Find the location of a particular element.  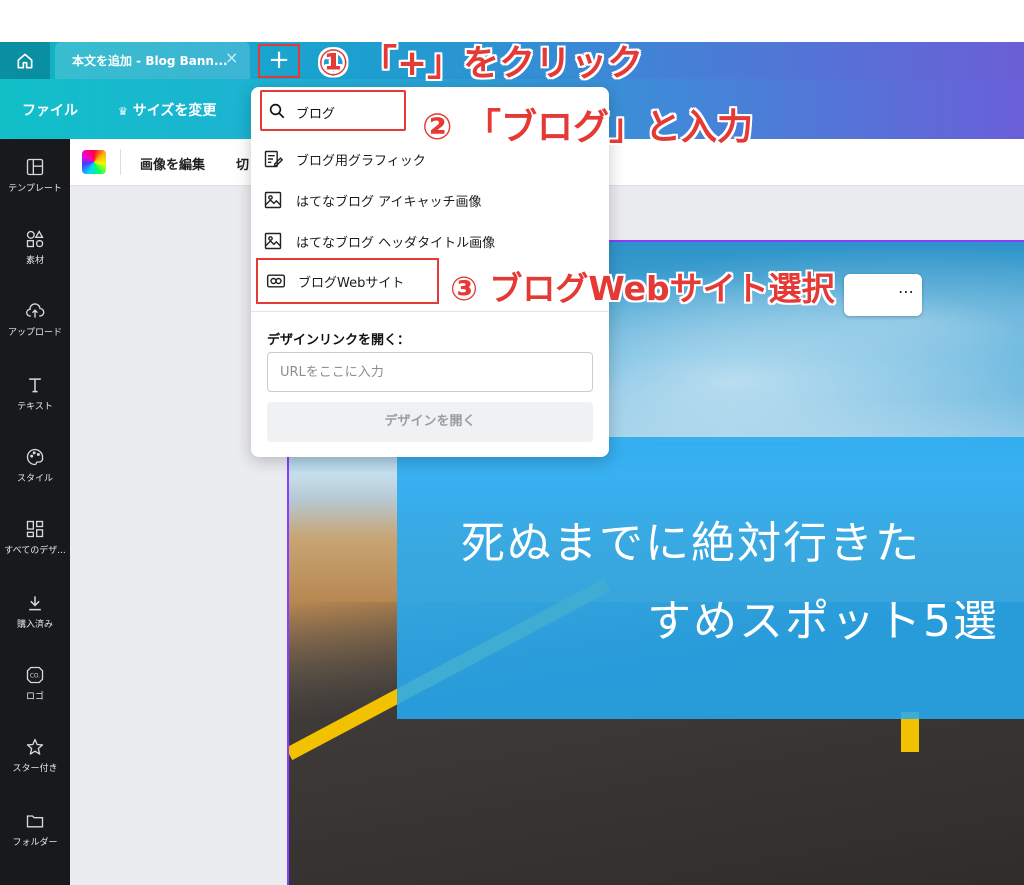

sidebar-label: スタイル is located at coordinates (34, 479).